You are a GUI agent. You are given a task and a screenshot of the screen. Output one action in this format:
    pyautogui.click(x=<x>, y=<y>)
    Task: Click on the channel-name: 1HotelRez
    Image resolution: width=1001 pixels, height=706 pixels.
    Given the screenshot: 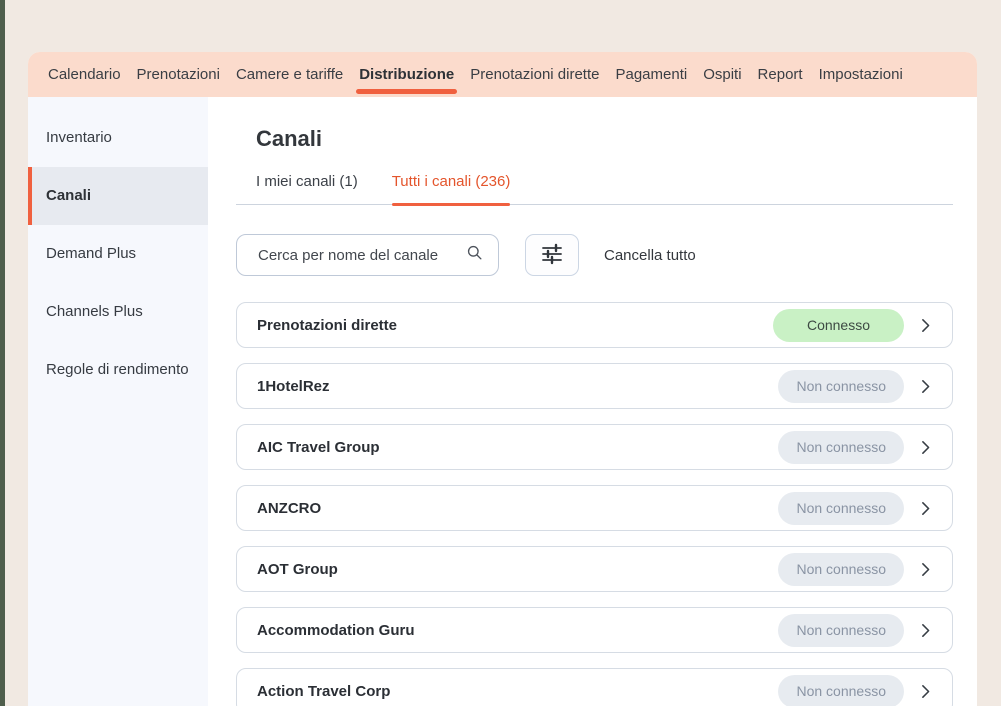 What is the action you would take?
    pyautogui.click(x=293, y=386)
    